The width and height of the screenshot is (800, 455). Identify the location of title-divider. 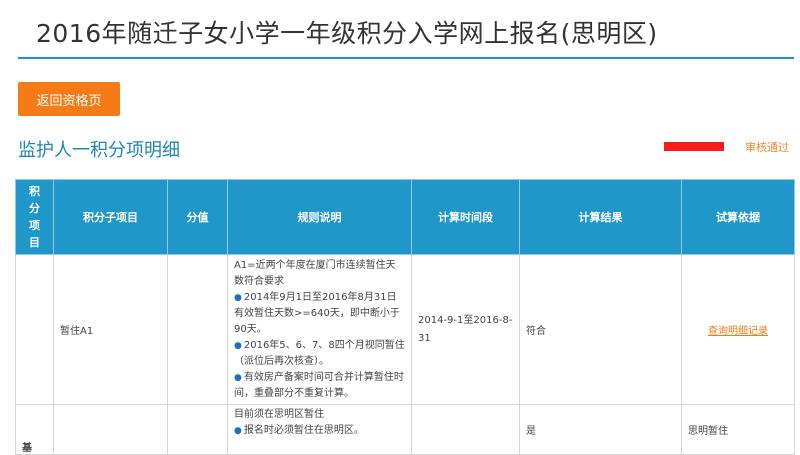
(406, 58).